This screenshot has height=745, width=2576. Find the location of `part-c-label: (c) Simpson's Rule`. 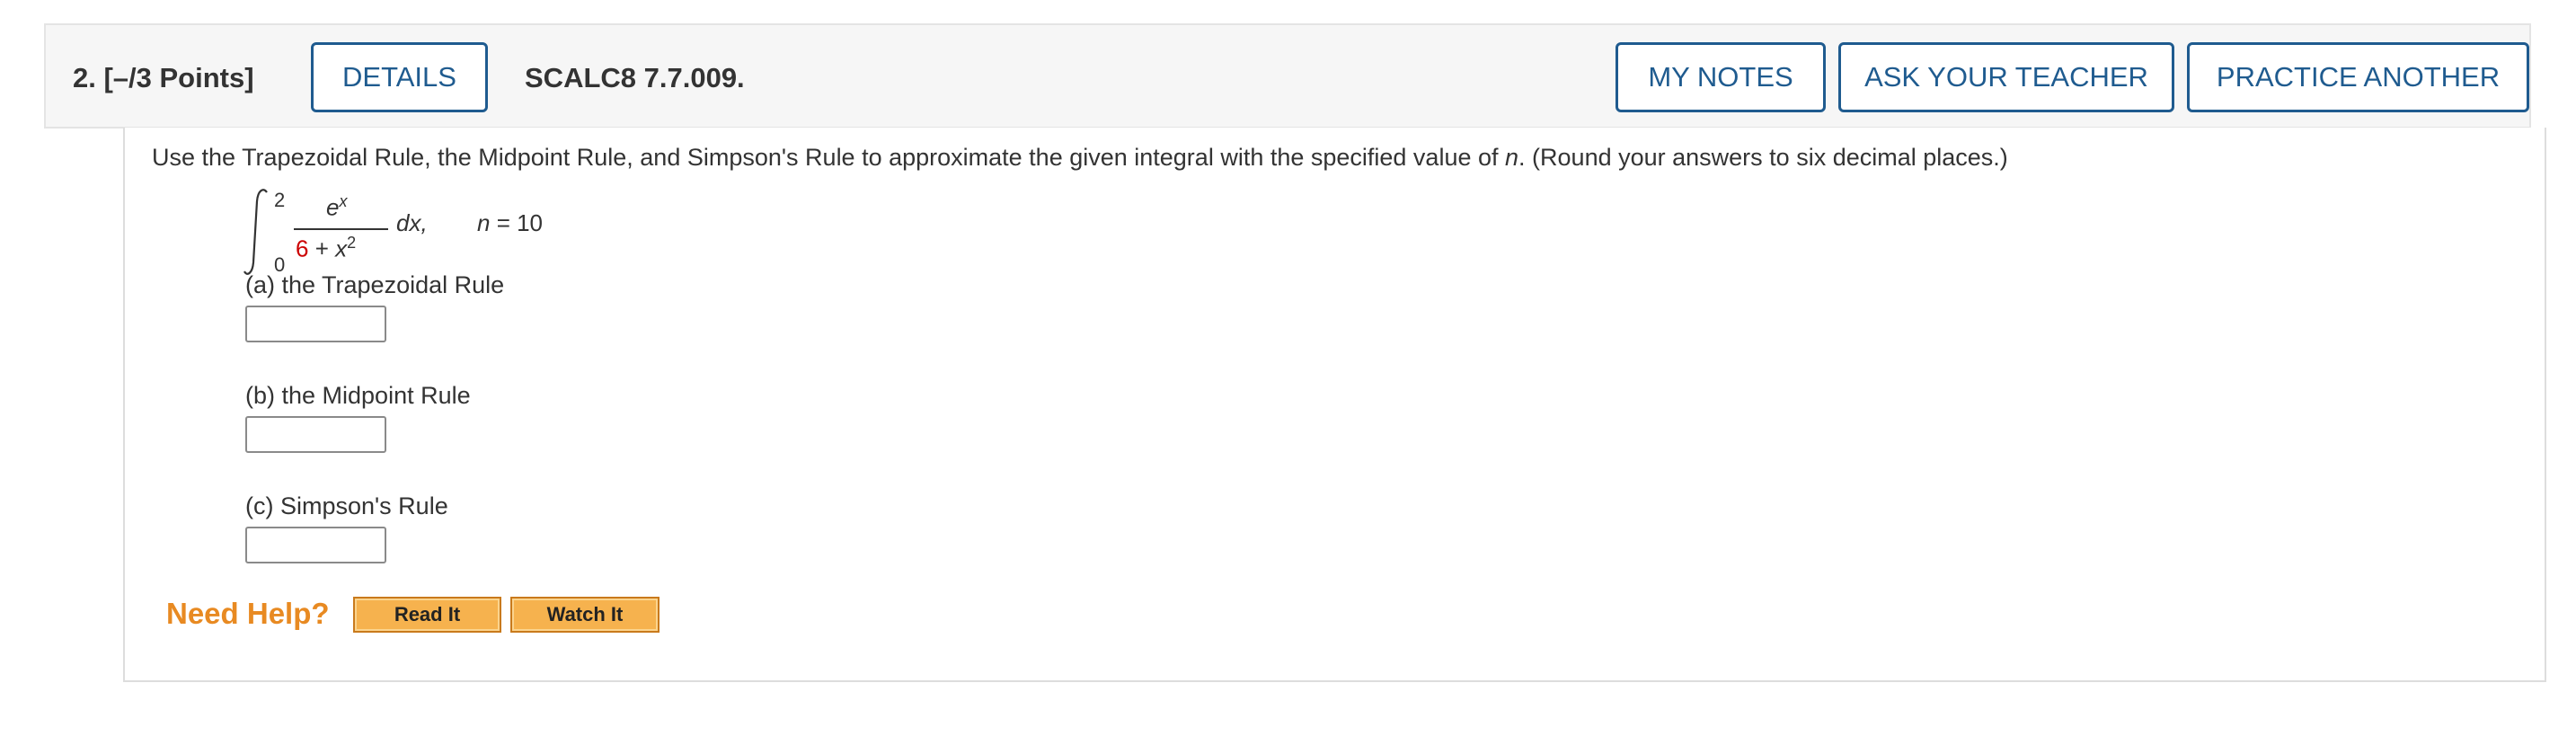

part-c-label: (c) Simpson's Rule is located at coordinates (347, 506).